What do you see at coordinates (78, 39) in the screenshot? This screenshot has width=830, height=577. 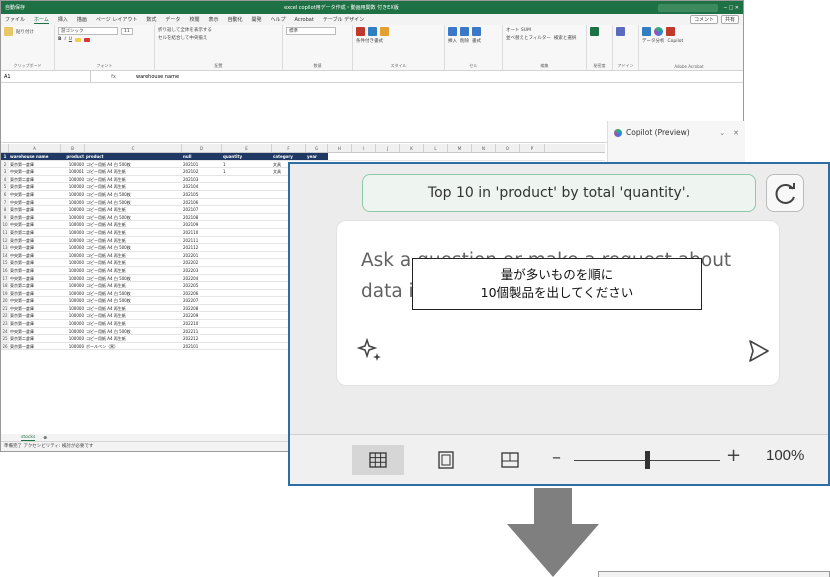 I see `highlight-icon` at bounding box center [78, 39].